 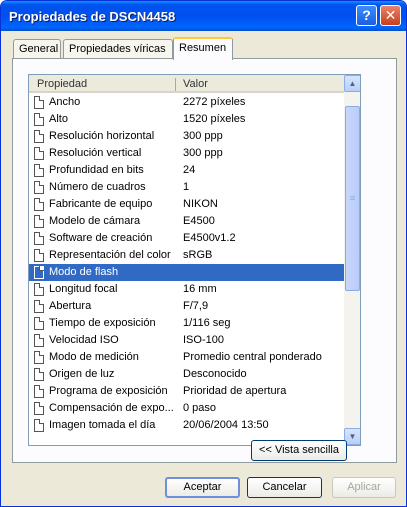 What do you see at coordinates (352, 198) in the screenshot?
I see `scroll-thumb: ≡` at bounding box center [352, 198].